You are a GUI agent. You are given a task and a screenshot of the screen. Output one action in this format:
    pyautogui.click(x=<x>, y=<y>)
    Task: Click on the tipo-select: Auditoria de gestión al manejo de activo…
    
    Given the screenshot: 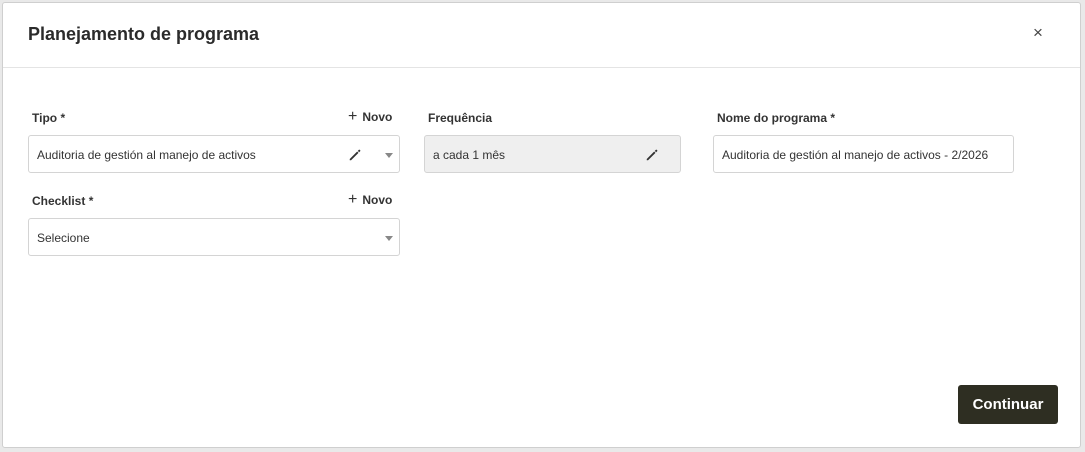 What is the action you would take?
    pyautogui.click(x=214, y=154)
    